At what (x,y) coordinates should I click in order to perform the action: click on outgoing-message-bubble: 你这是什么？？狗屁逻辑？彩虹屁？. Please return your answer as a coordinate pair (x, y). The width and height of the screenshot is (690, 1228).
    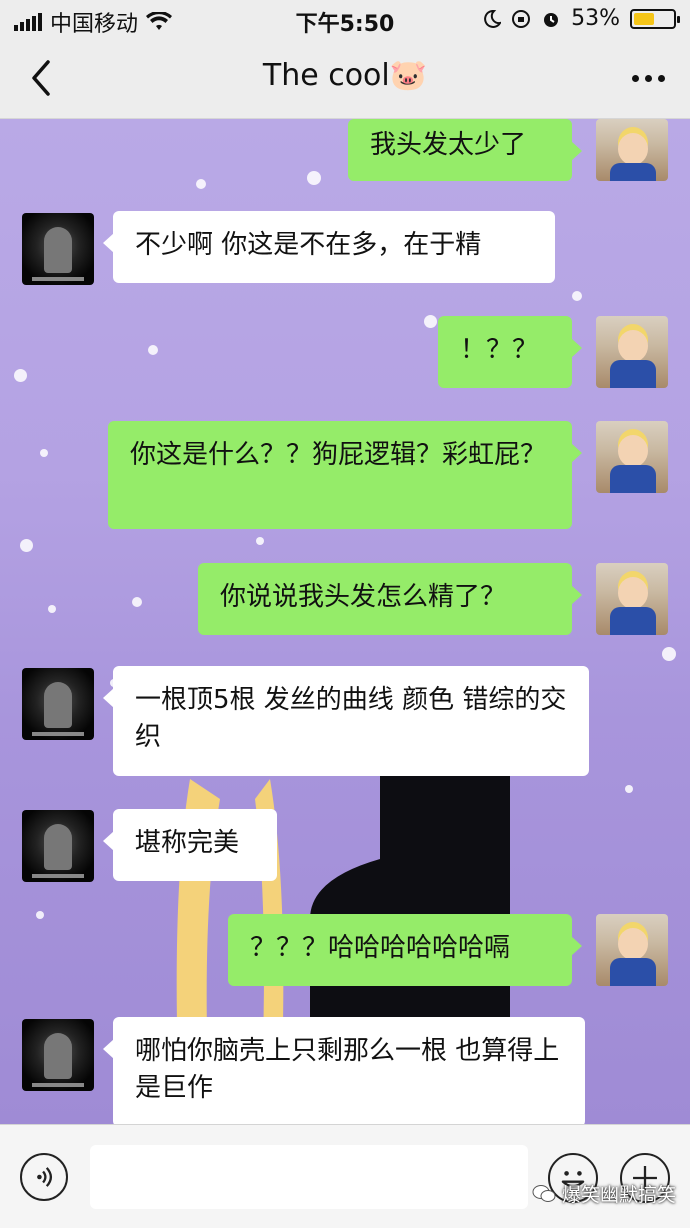
    Looking at the image, I should click on (345, 475).